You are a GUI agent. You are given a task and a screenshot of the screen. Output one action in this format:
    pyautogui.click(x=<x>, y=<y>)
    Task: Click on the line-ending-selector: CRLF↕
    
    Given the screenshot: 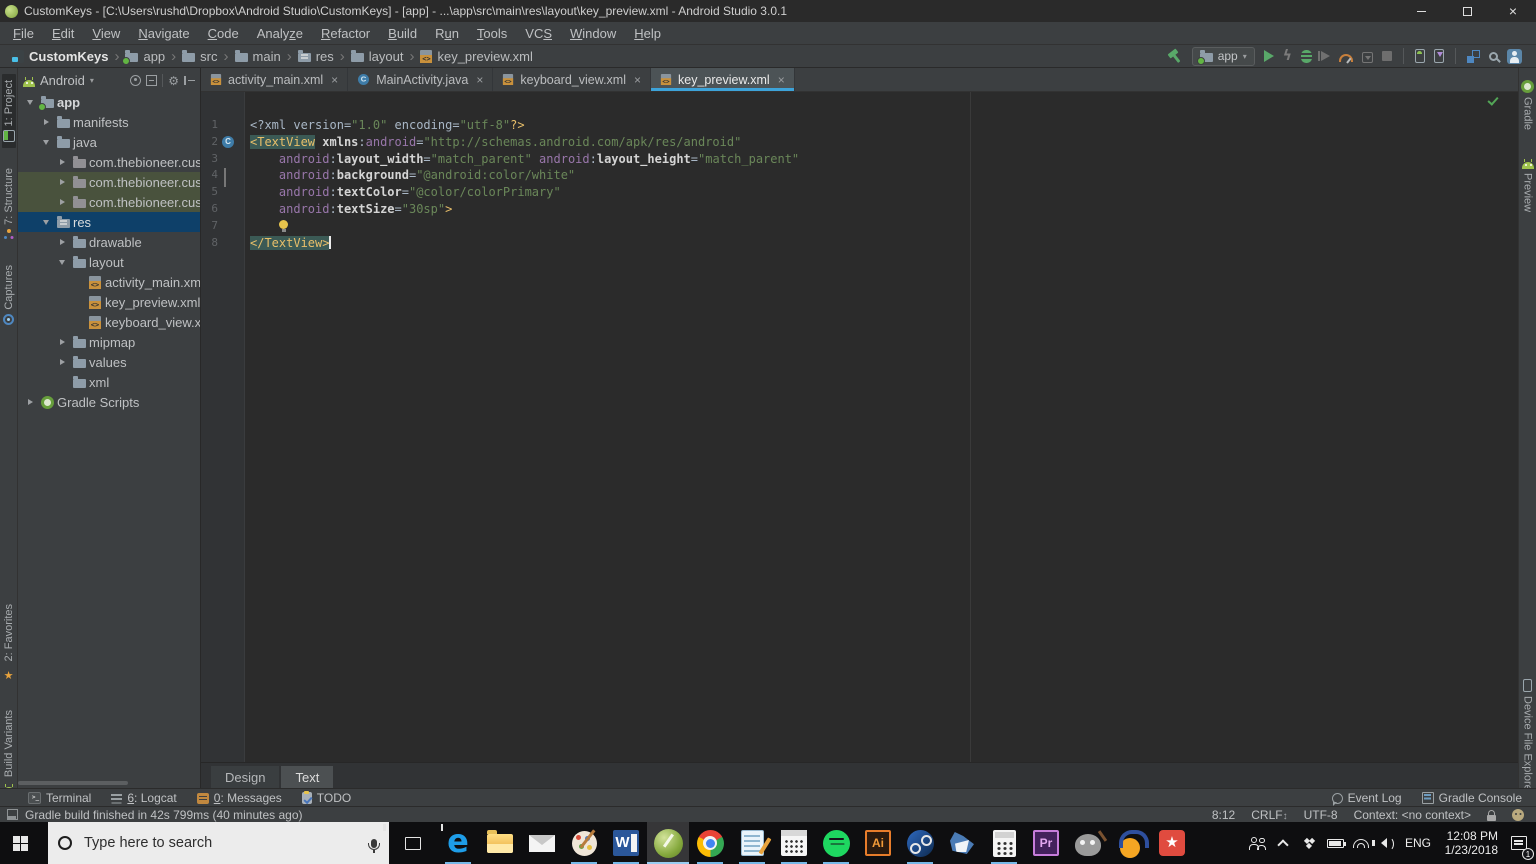 What is the action you would take?
    pyautogui.click(x=1269, y=815)
    